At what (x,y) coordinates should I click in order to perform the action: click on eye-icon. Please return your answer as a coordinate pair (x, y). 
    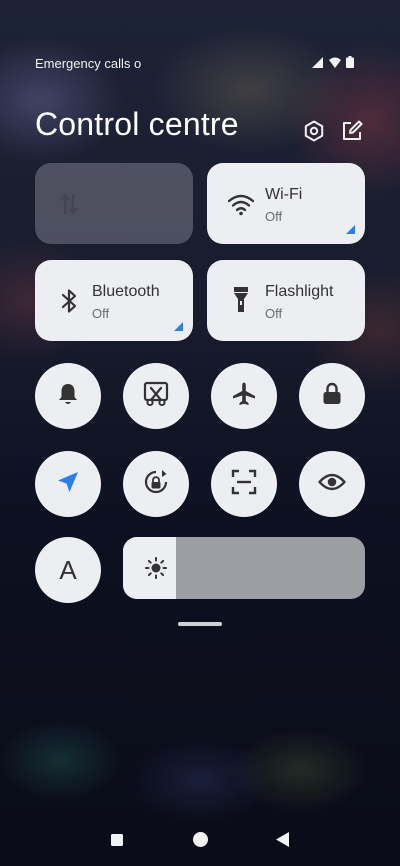
    Looking at the image, I should click on (332, 484).